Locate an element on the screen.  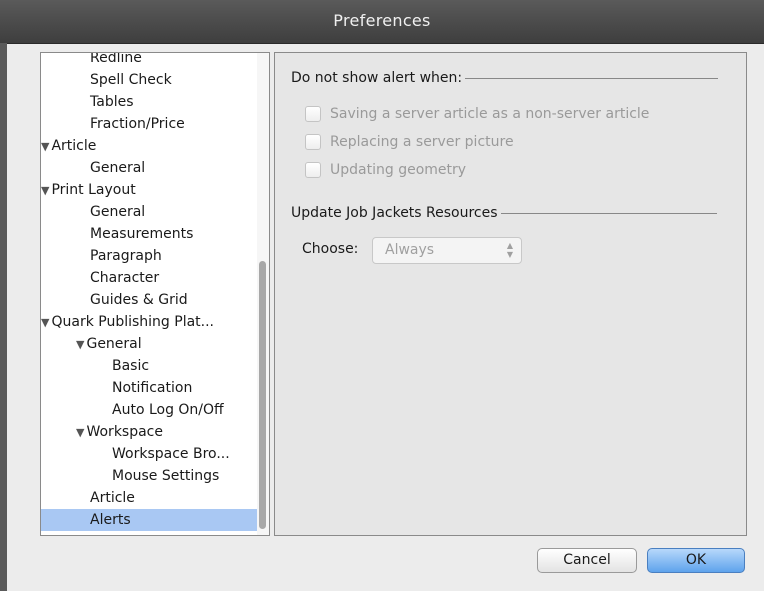
sidebar-item: Basic is located at coordinates (155, 366).